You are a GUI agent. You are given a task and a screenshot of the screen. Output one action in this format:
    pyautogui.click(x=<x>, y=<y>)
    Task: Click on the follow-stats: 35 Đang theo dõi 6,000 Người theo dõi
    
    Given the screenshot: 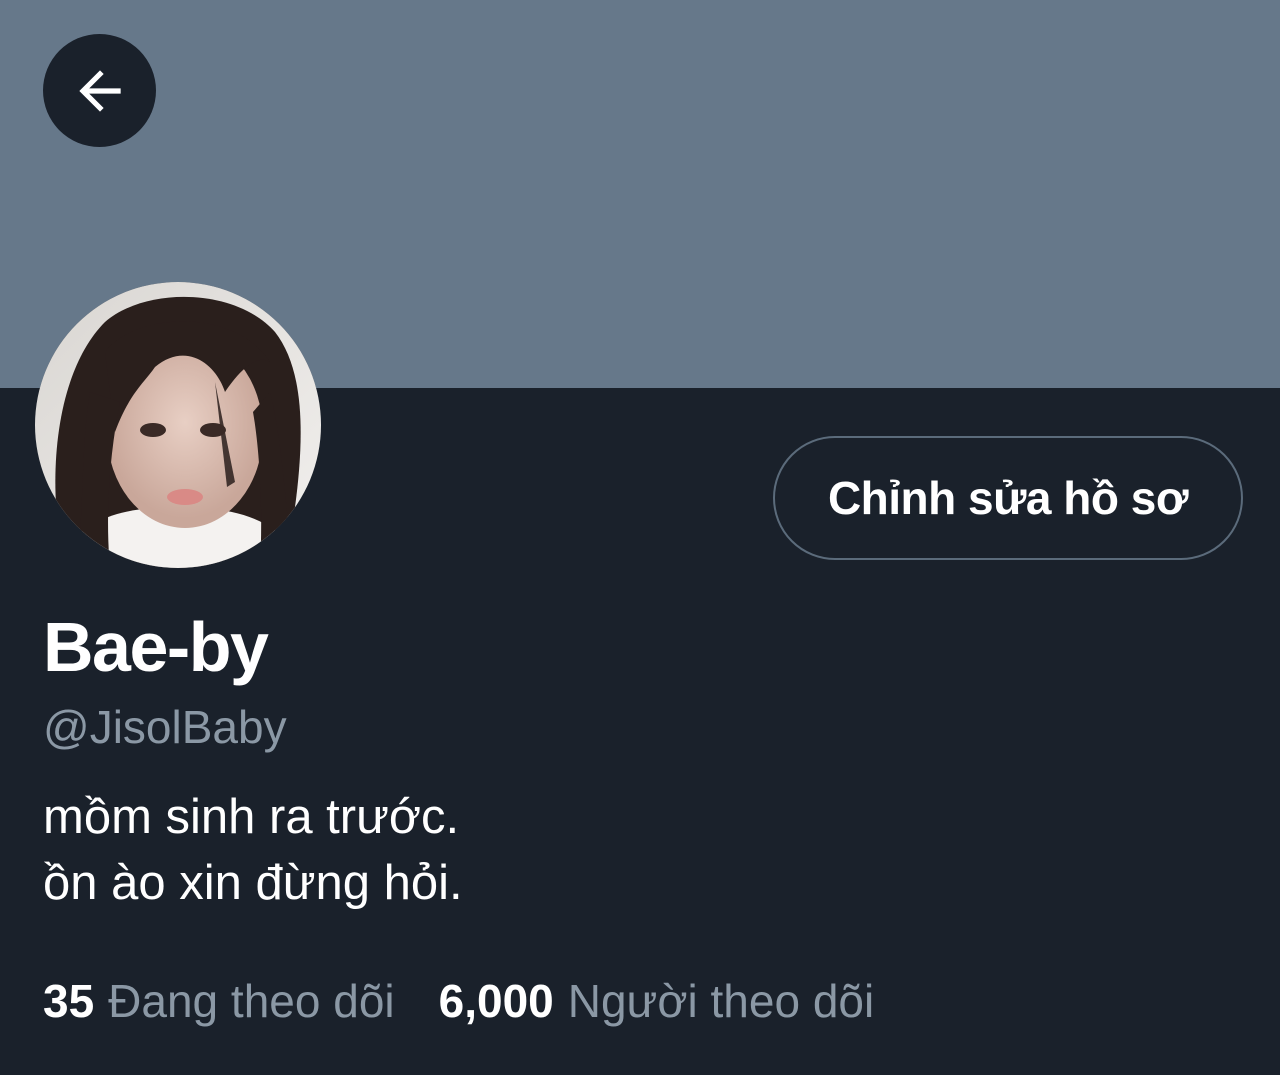 What is the action you would take?
    pyautogui.click(x=458, y=1001)
    